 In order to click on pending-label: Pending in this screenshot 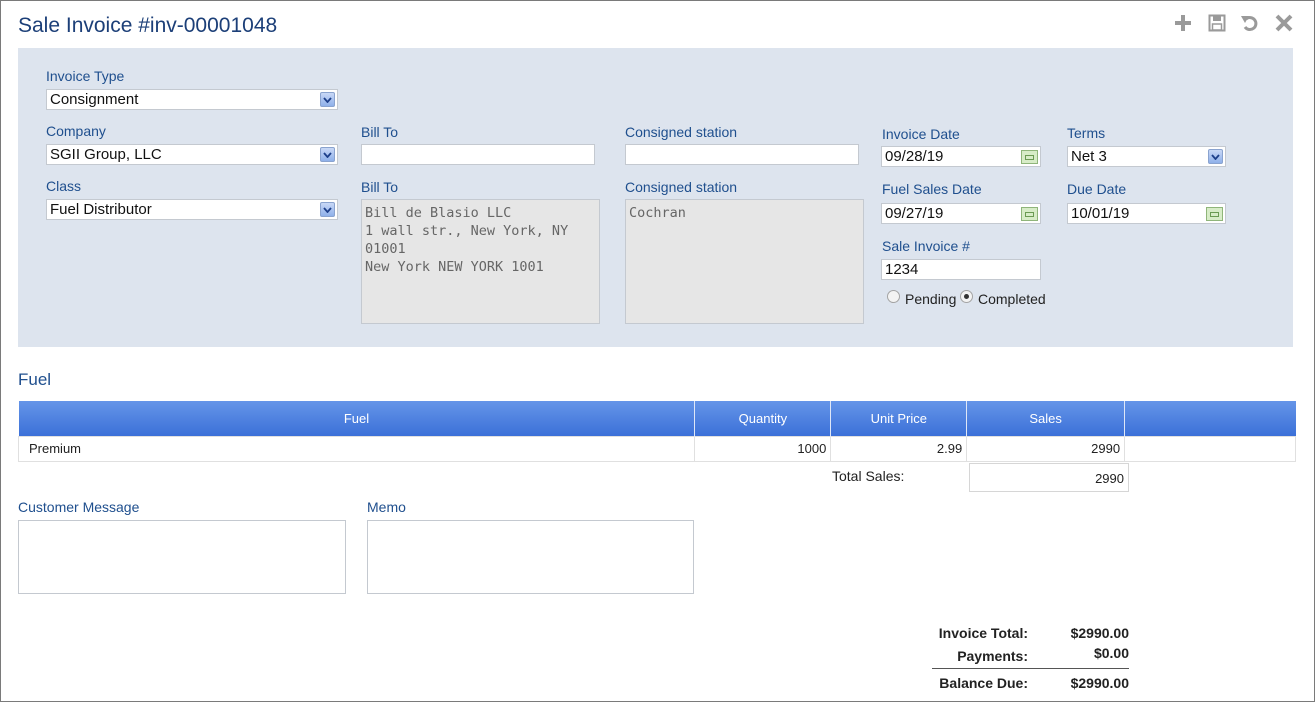, I will do `click(931, 299)`.